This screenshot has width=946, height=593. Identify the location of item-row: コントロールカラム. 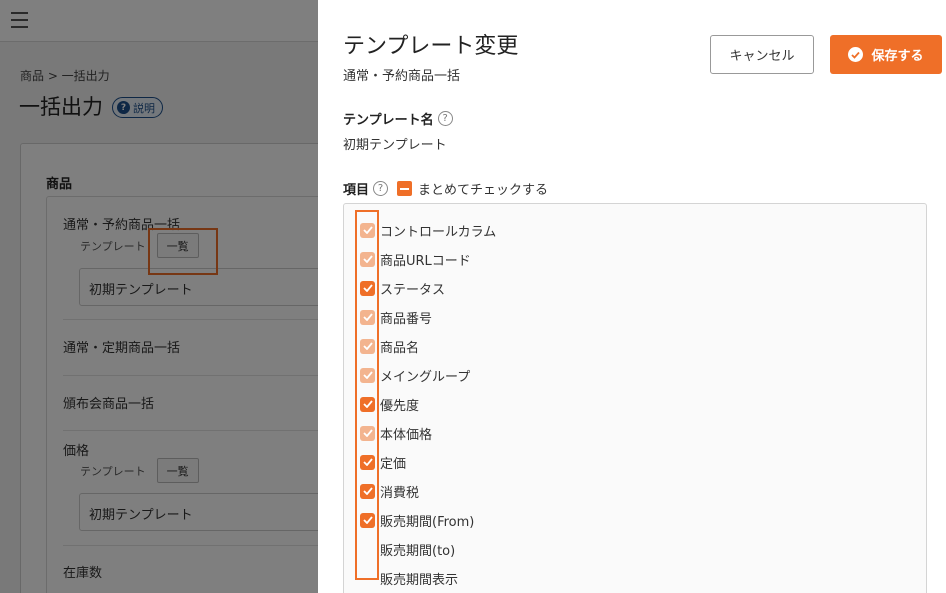
(428, 230).